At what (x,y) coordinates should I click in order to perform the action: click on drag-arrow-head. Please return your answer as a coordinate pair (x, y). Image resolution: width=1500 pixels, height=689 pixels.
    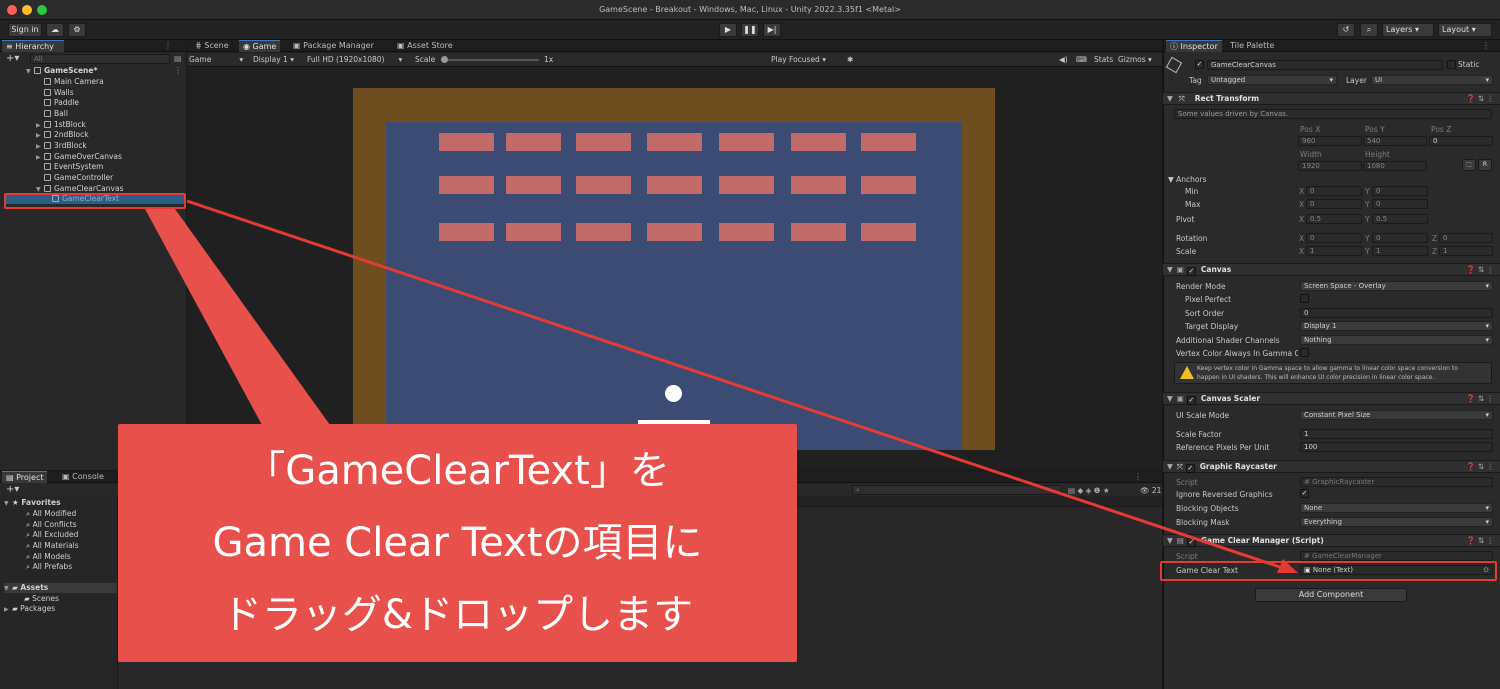
    Looking at the image, I should click on (1287, 566).